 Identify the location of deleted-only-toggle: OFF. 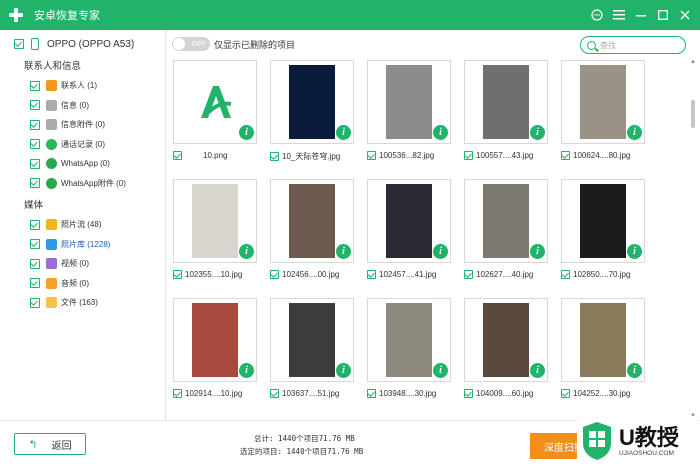
(191, 44).